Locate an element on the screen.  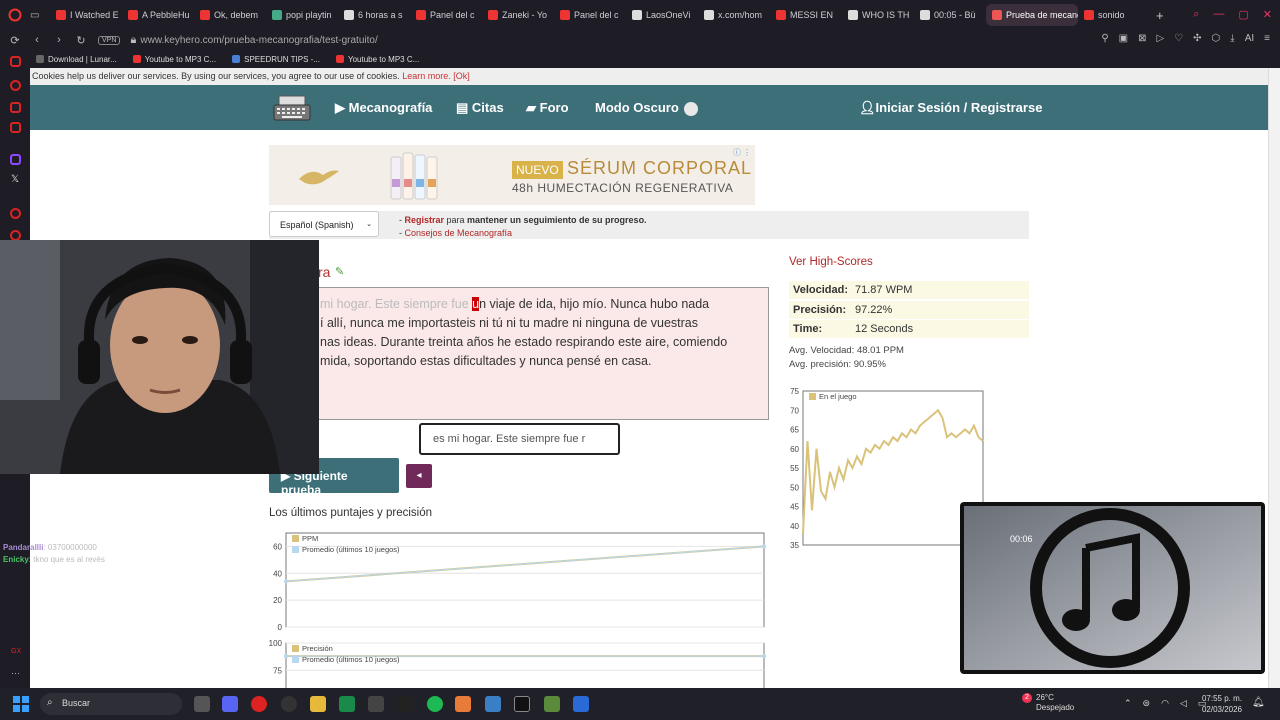
browser-tab: x.com/hom is located at coordinates (734, 15).